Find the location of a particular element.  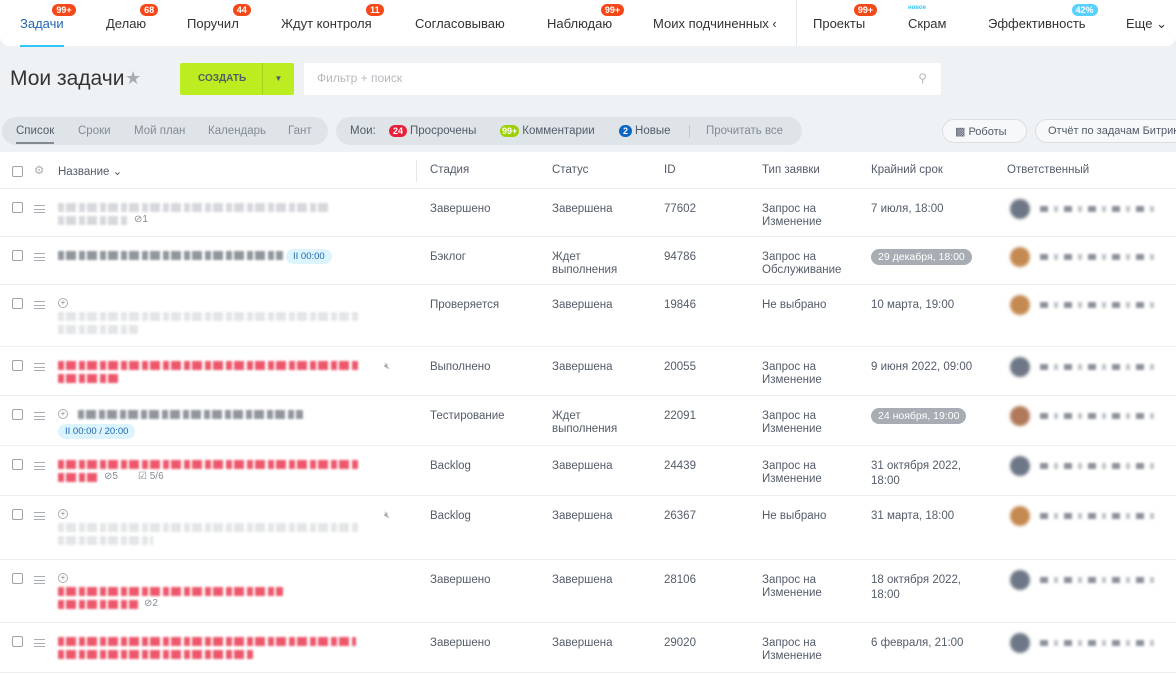

timer: II 00:00 / 20:00 is located at coordinates (97, 431).